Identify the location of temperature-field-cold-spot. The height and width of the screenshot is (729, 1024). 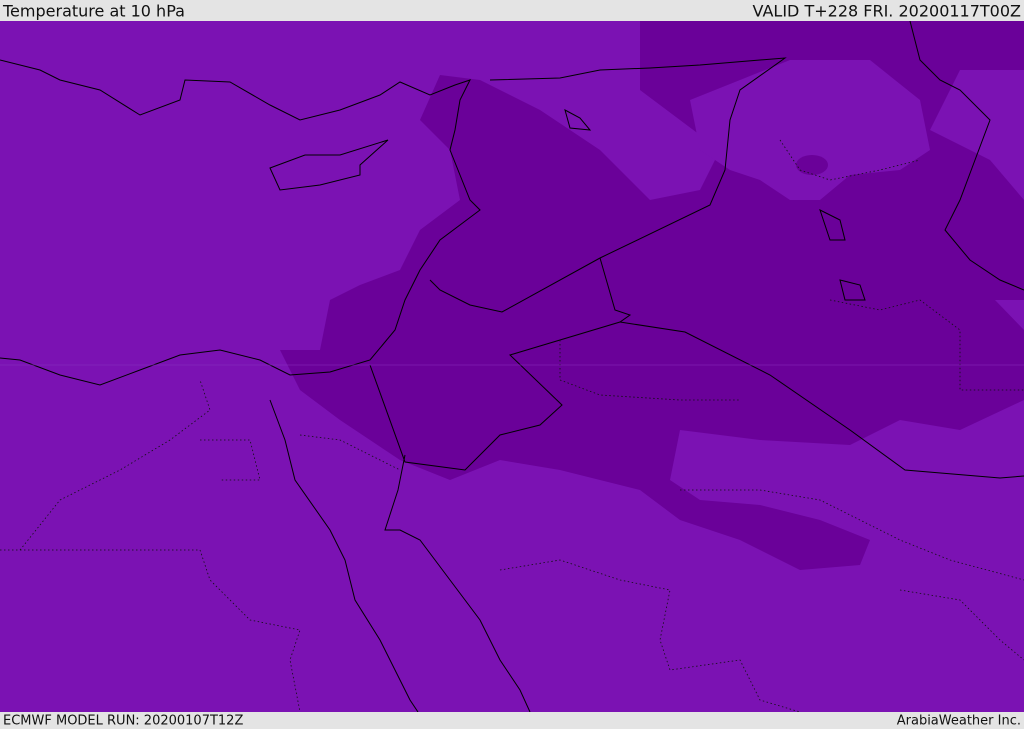
(812, 165).